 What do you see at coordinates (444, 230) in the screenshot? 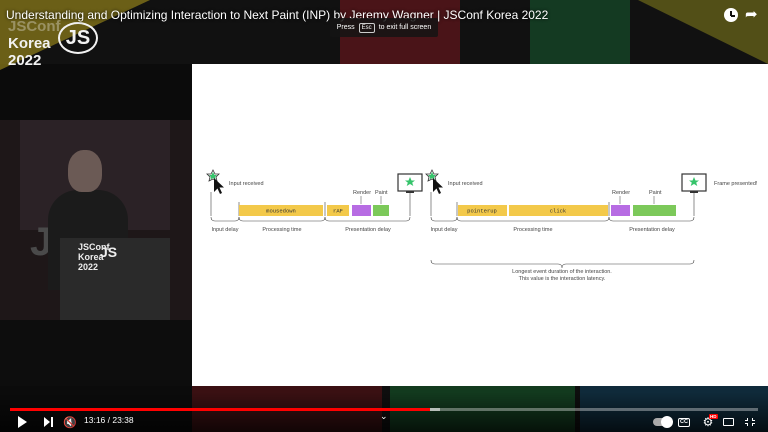
I see `input-delay-label-right: Input delay` at bounding box center [444, 230].